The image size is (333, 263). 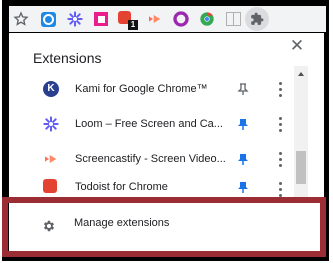 What do you see at coordinates (51, 187) in the screenshot?
I see `todoist-icon` at bounding box center [51, 187].